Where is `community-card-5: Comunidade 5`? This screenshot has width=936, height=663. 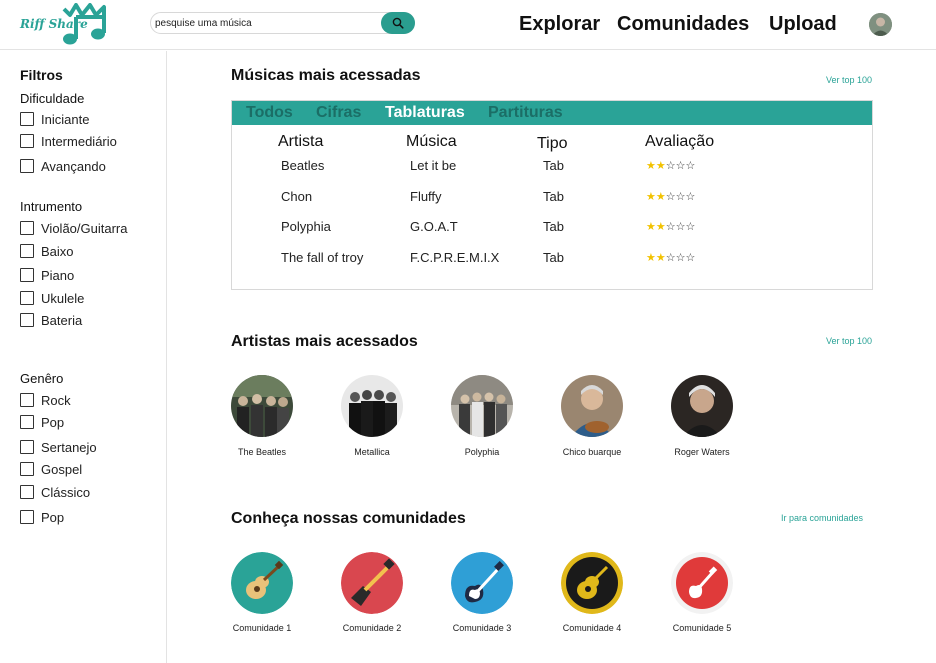 community-card-5: Comunidade 5 is located at coordinates (702, 592).